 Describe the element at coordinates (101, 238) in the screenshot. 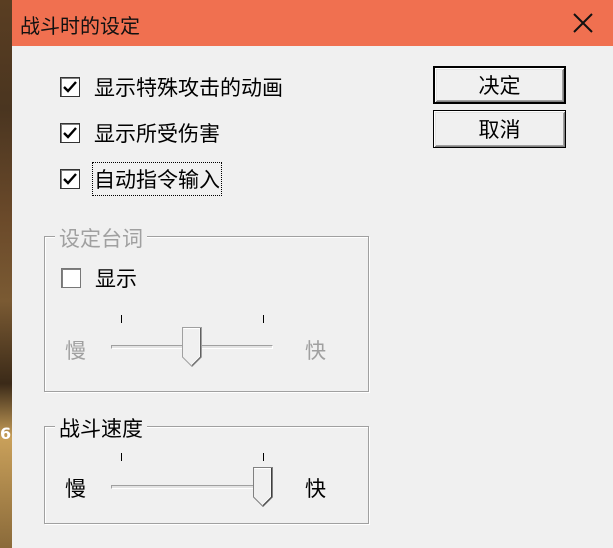

I see `group-title: 设定台词` at that location.